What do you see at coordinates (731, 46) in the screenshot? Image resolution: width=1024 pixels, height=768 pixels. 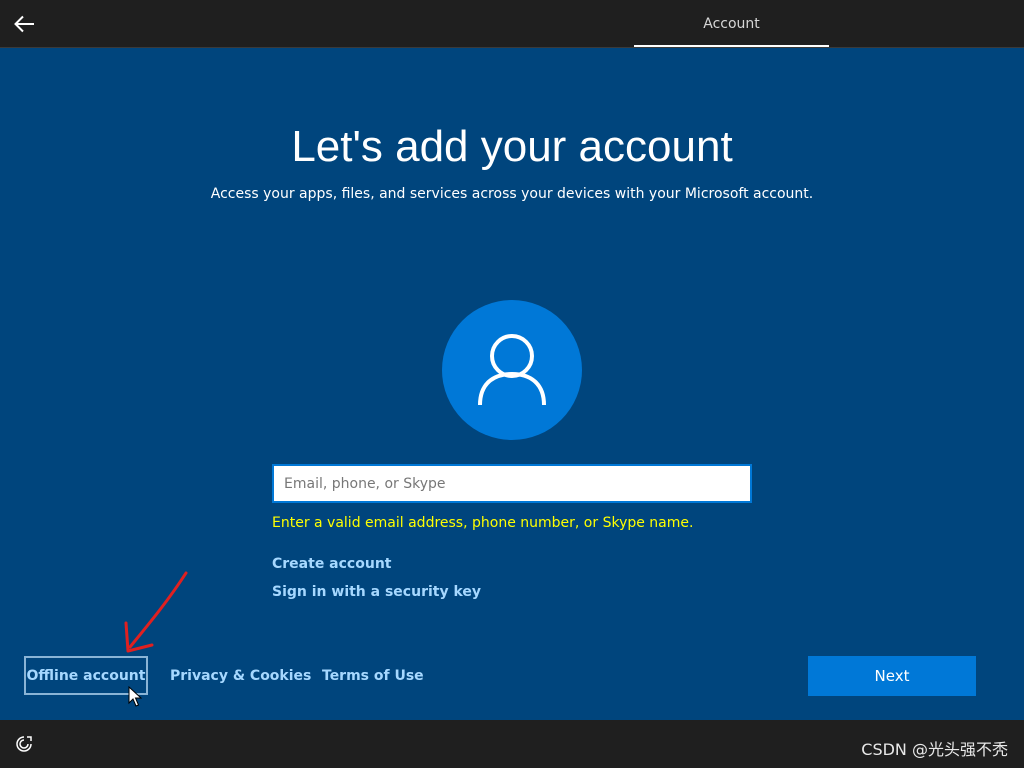 I see `tab-account-underline` at bounding box center [731, 46].